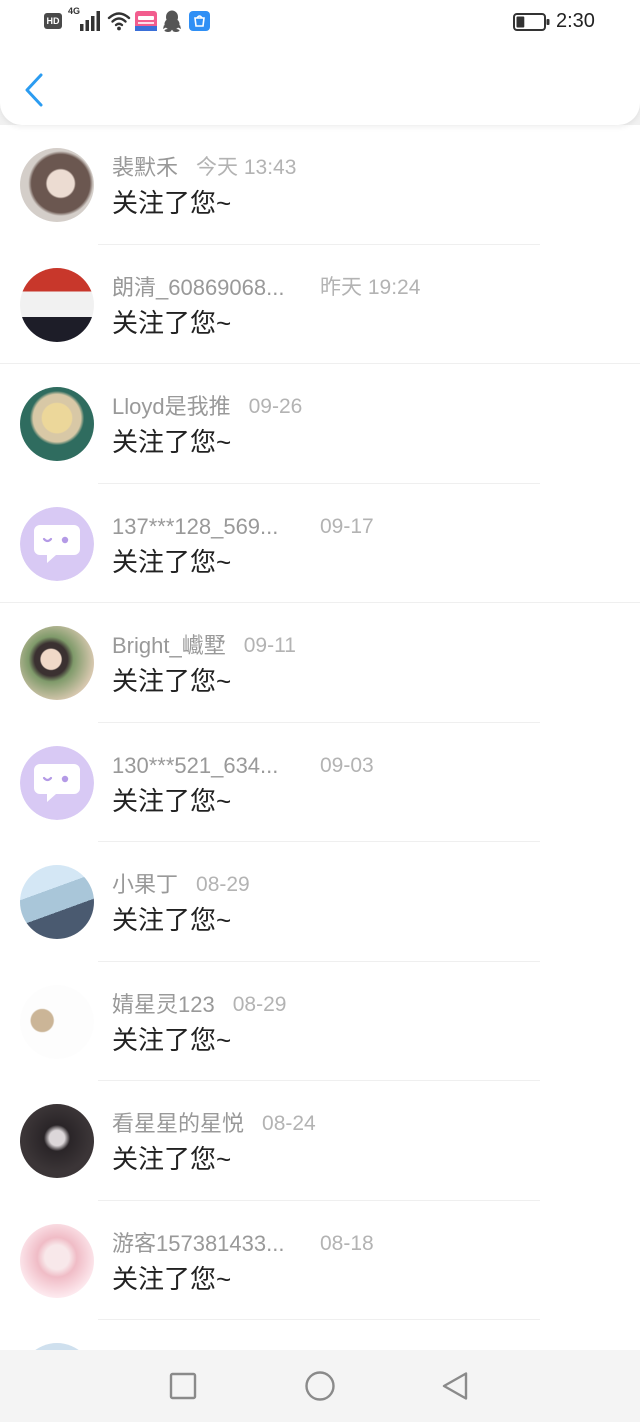  Describe the element at coordinates (171, 407) in the screenshot. I see `user-name: Lloyd是我推` at that location.